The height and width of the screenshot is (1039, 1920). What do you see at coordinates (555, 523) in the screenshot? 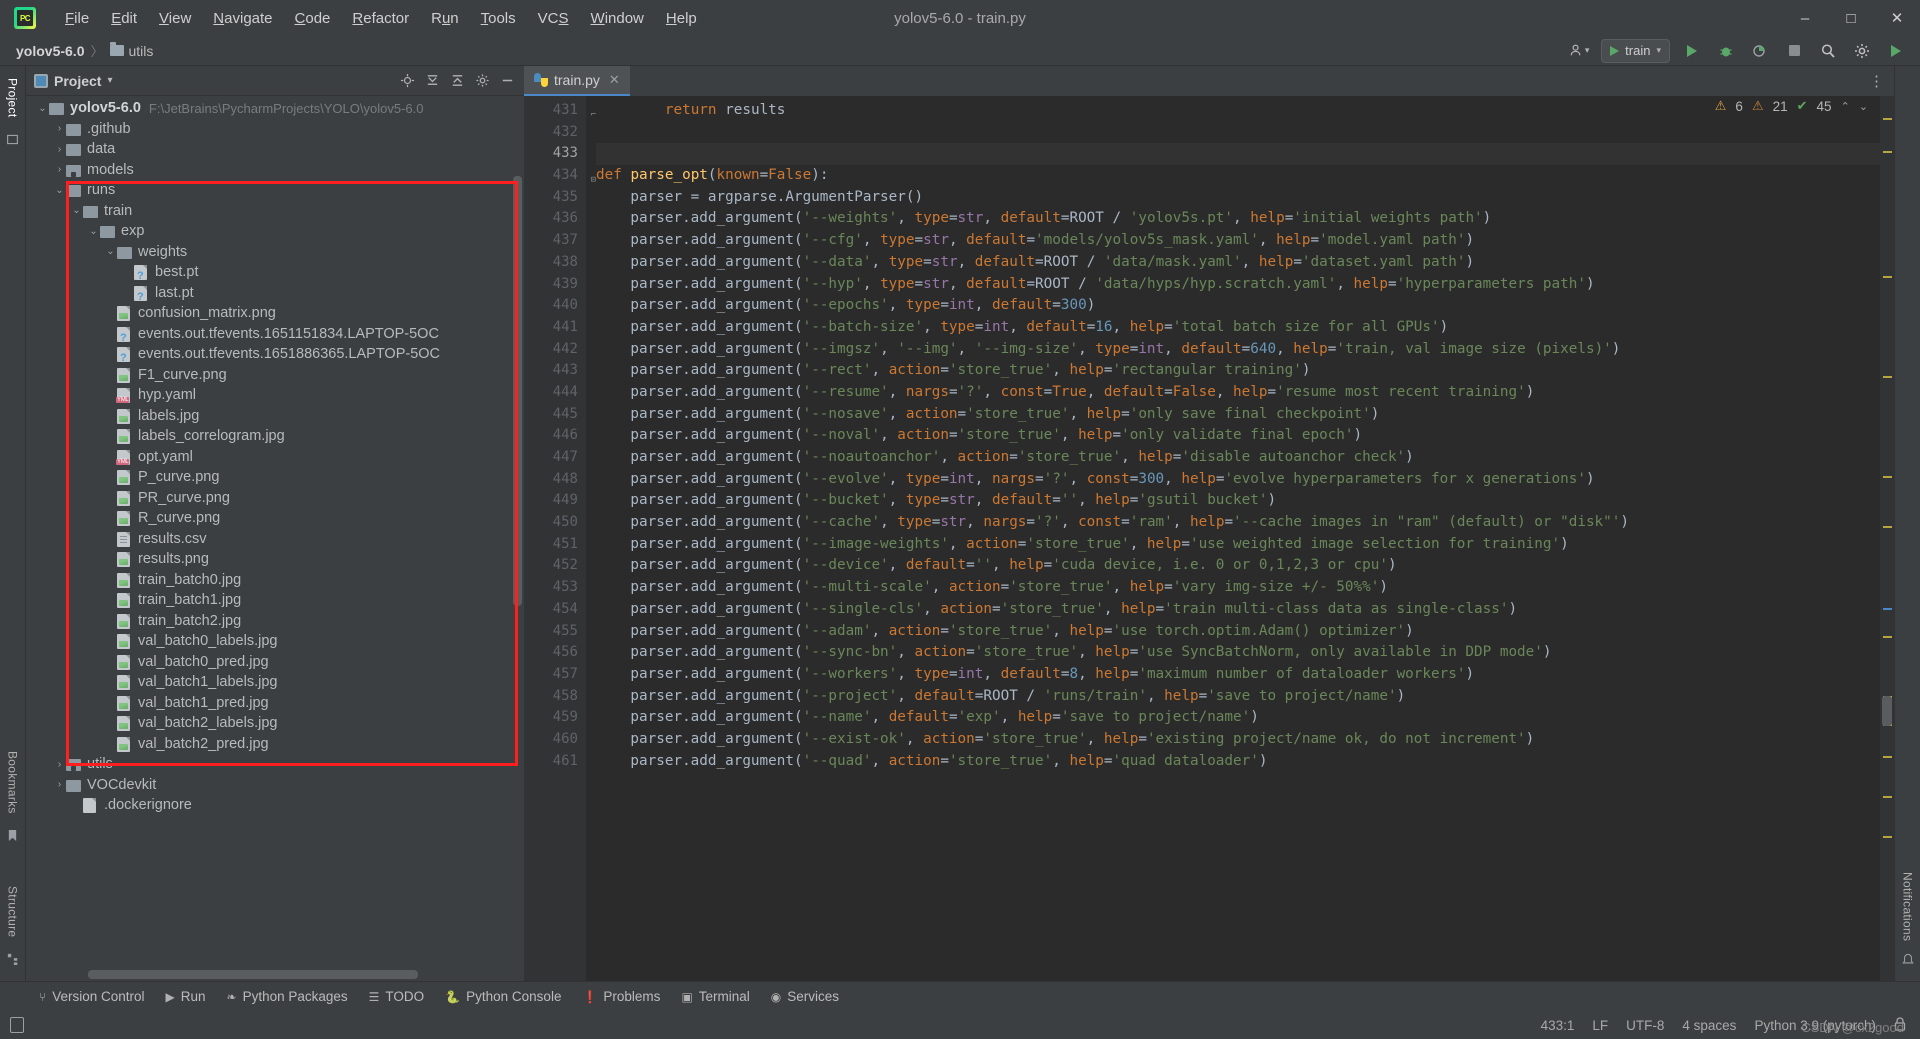
I see `line-number: 450` at bounding box center [555, 523].